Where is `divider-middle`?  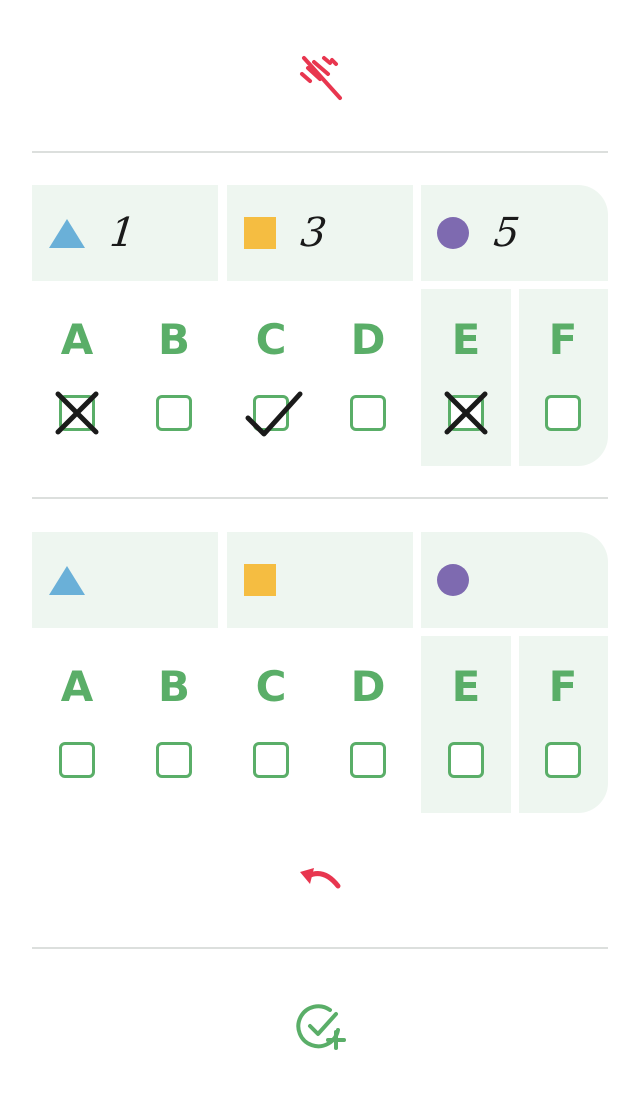
divider-middle is located at coordinates (320, 498).